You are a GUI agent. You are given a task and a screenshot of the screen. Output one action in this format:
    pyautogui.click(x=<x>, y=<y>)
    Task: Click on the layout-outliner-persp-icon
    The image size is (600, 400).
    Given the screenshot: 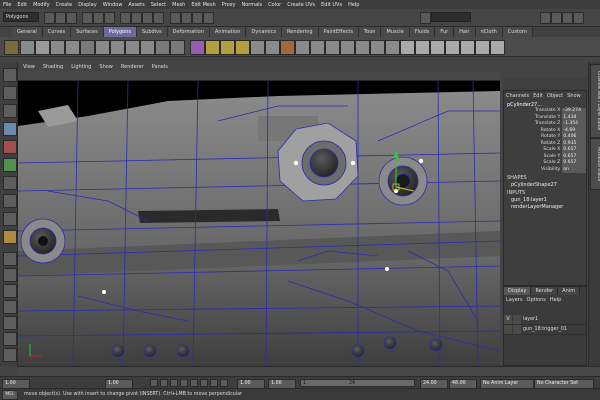 What is the action you would take?
    pyautogui.click(x=10, y=355)
    